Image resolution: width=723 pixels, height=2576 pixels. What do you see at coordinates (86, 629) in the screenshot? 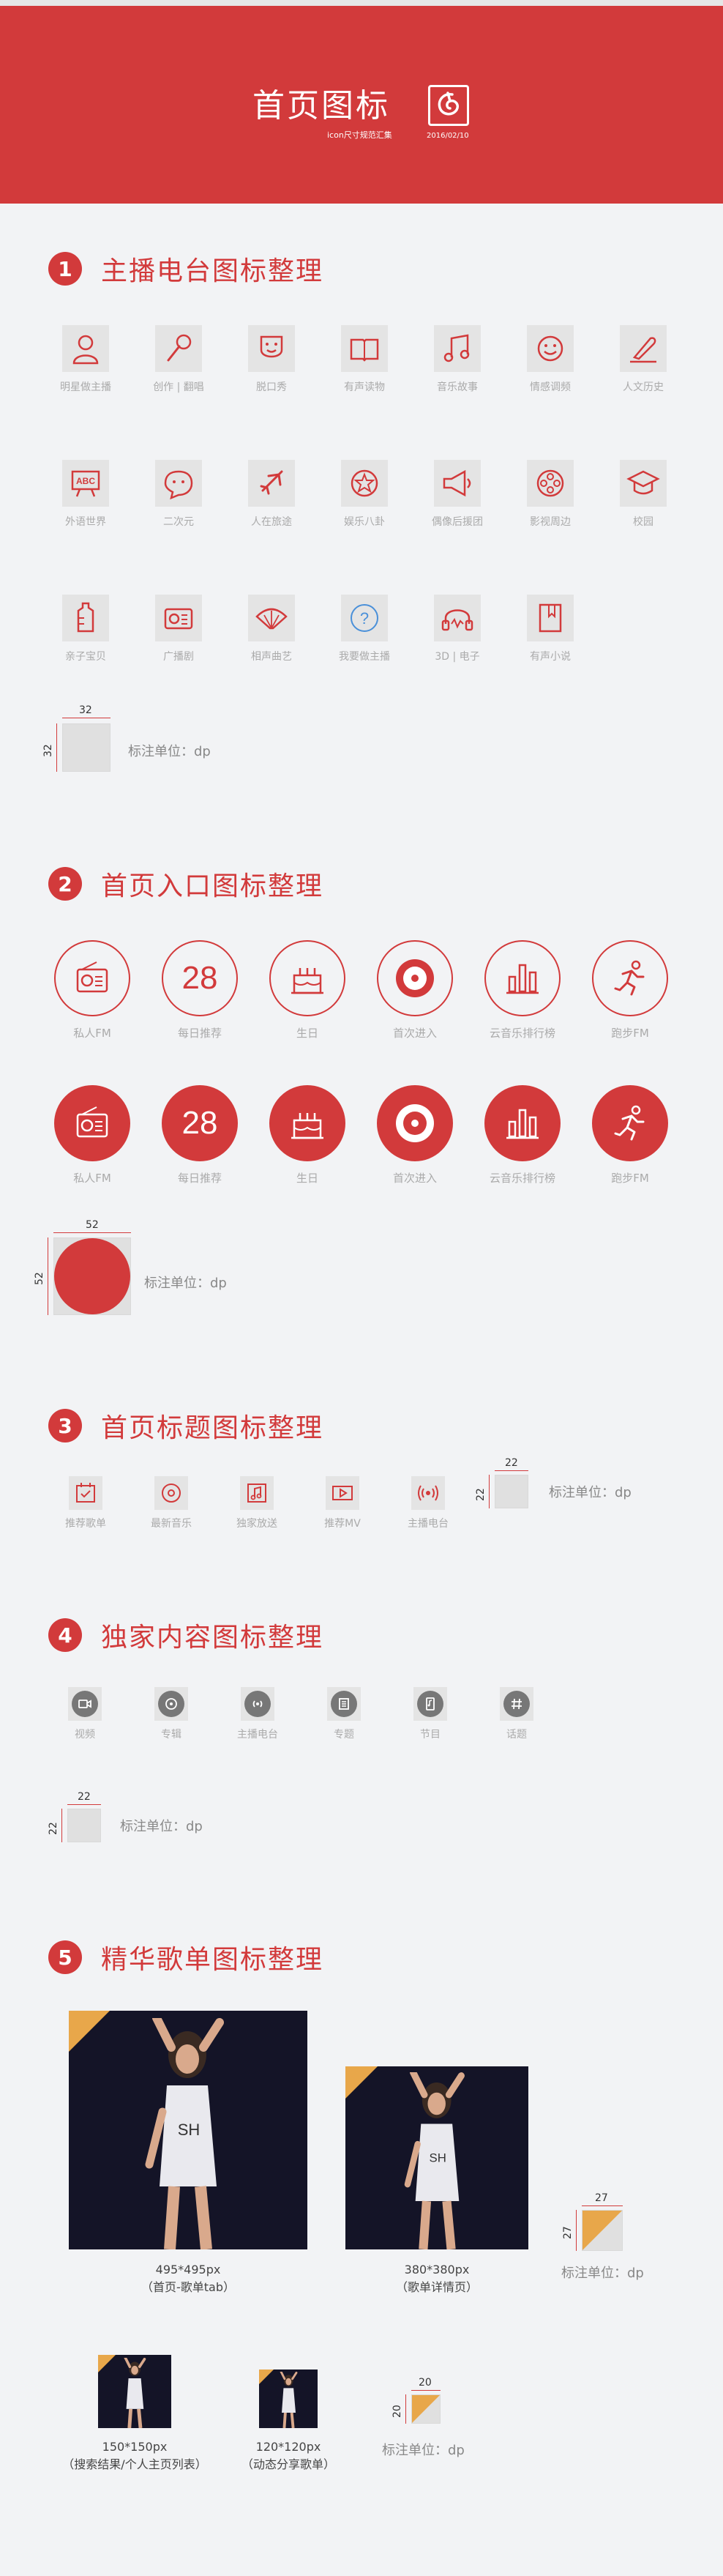
I see `radio-icon-item: 亲子宝贝` at bounding box center [86, 629].